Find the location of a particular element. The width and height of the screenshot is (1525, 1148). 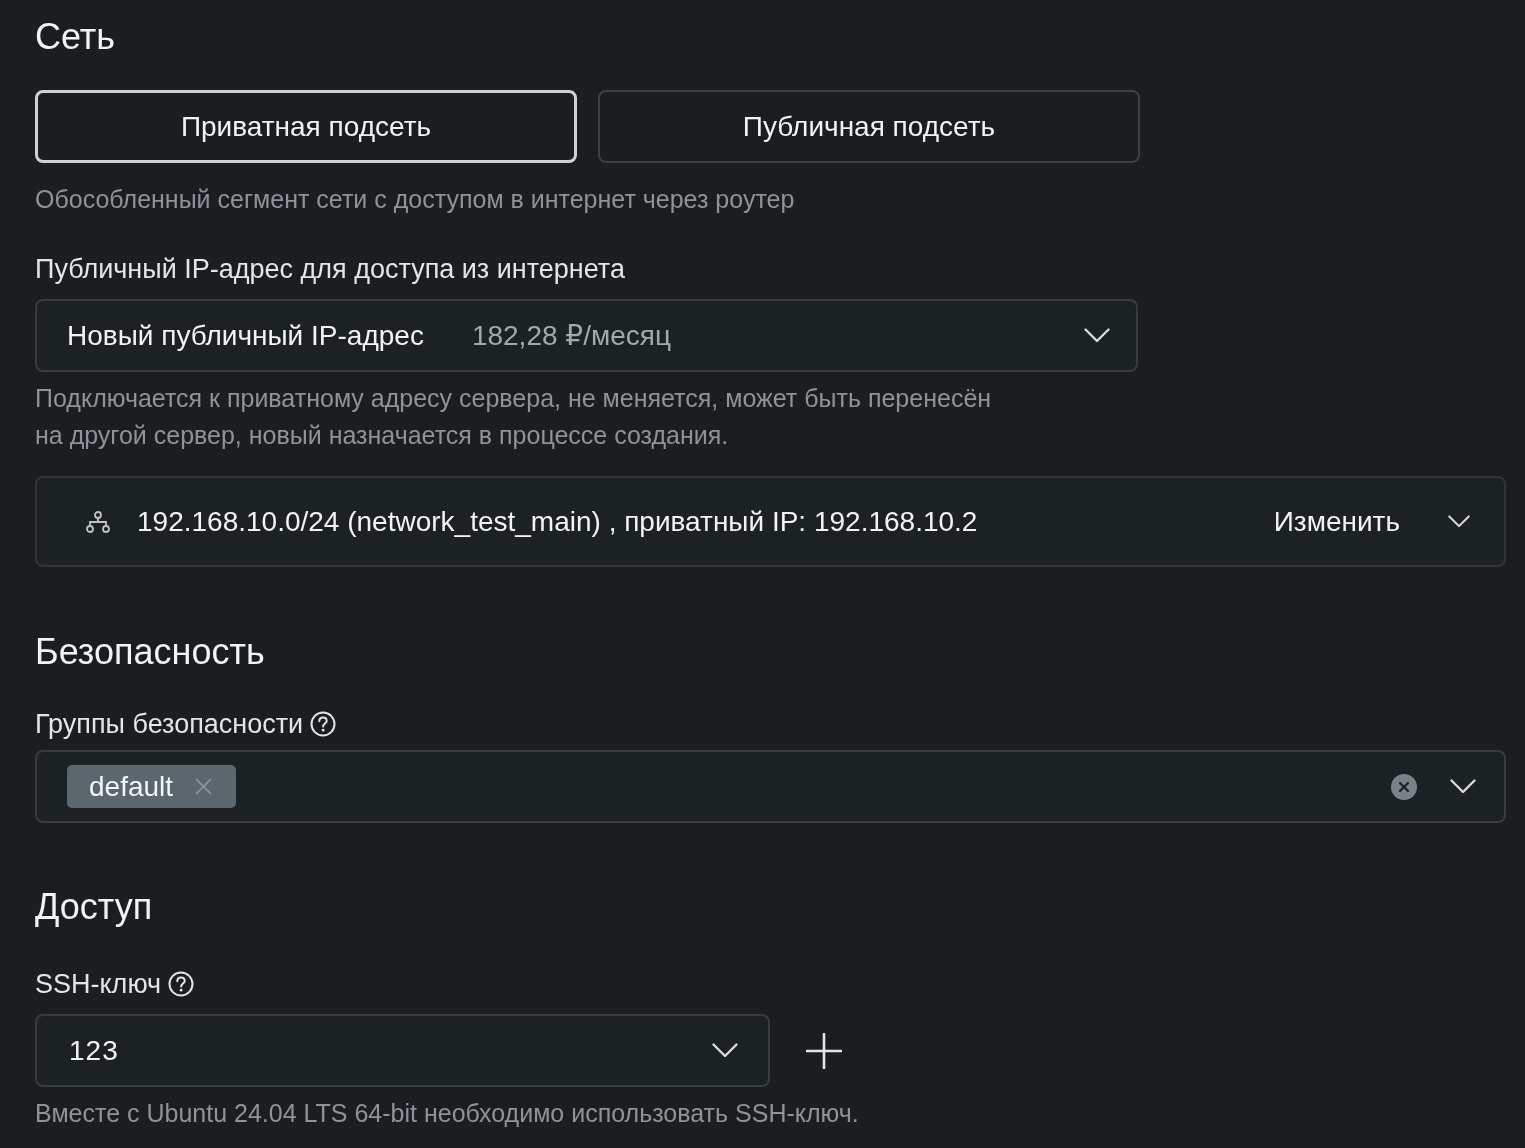

public-ip-select: Новый публичный IP-адрес 182,28 ₽/месяц is located at coordinates (586, 335).